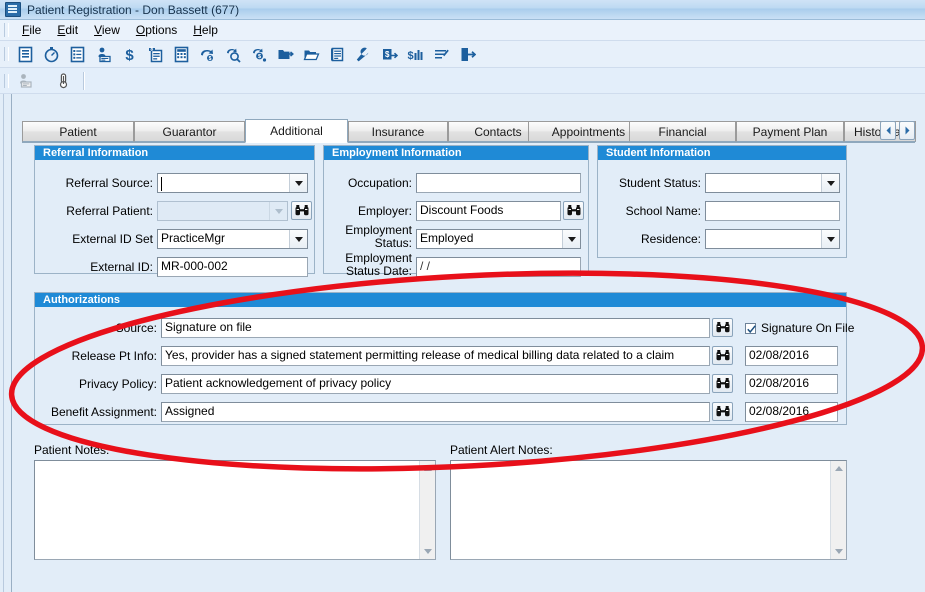 The height and width of the screenshot is (592, 925). I want to click on folder-open-icon, so click(311, 54).